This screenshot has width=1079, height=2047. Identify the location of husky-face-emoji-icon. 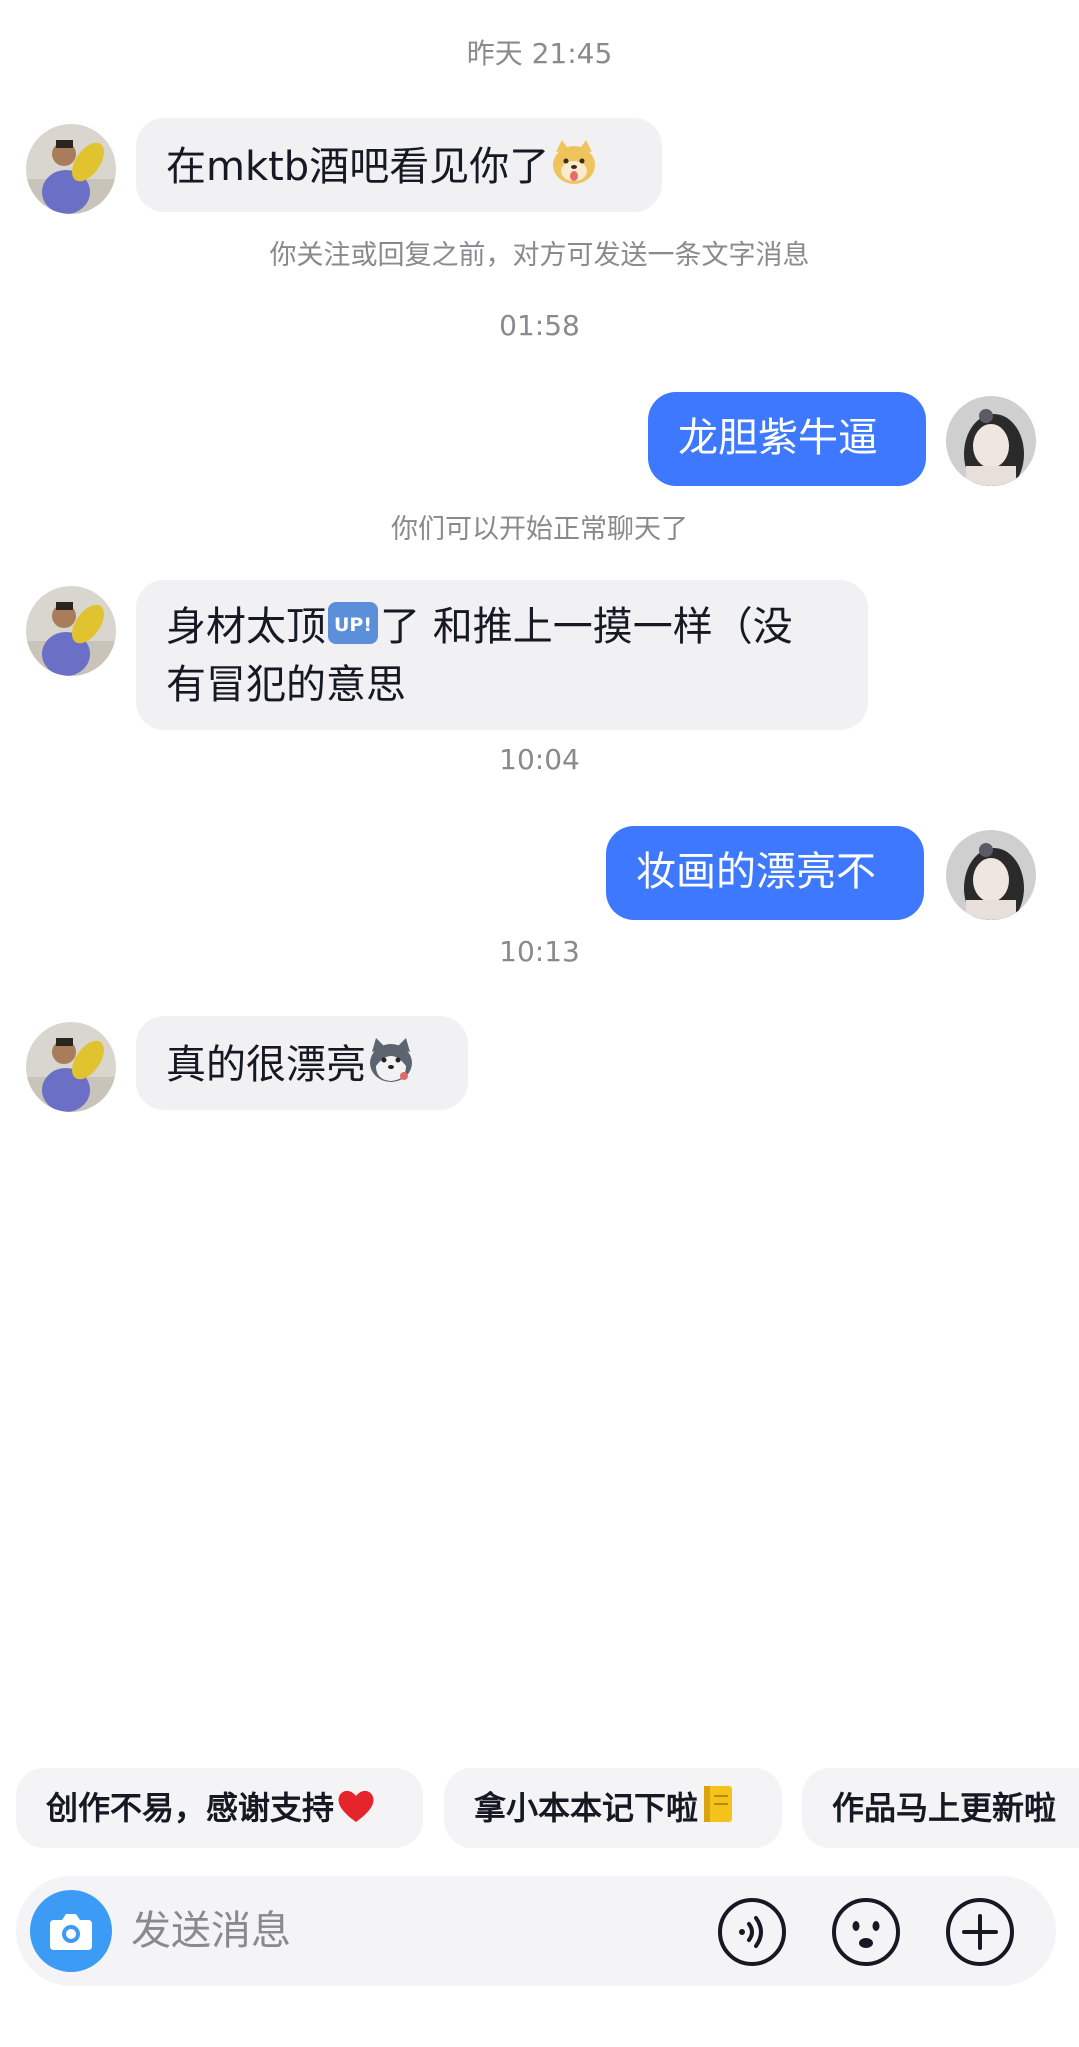
(391, 1067).